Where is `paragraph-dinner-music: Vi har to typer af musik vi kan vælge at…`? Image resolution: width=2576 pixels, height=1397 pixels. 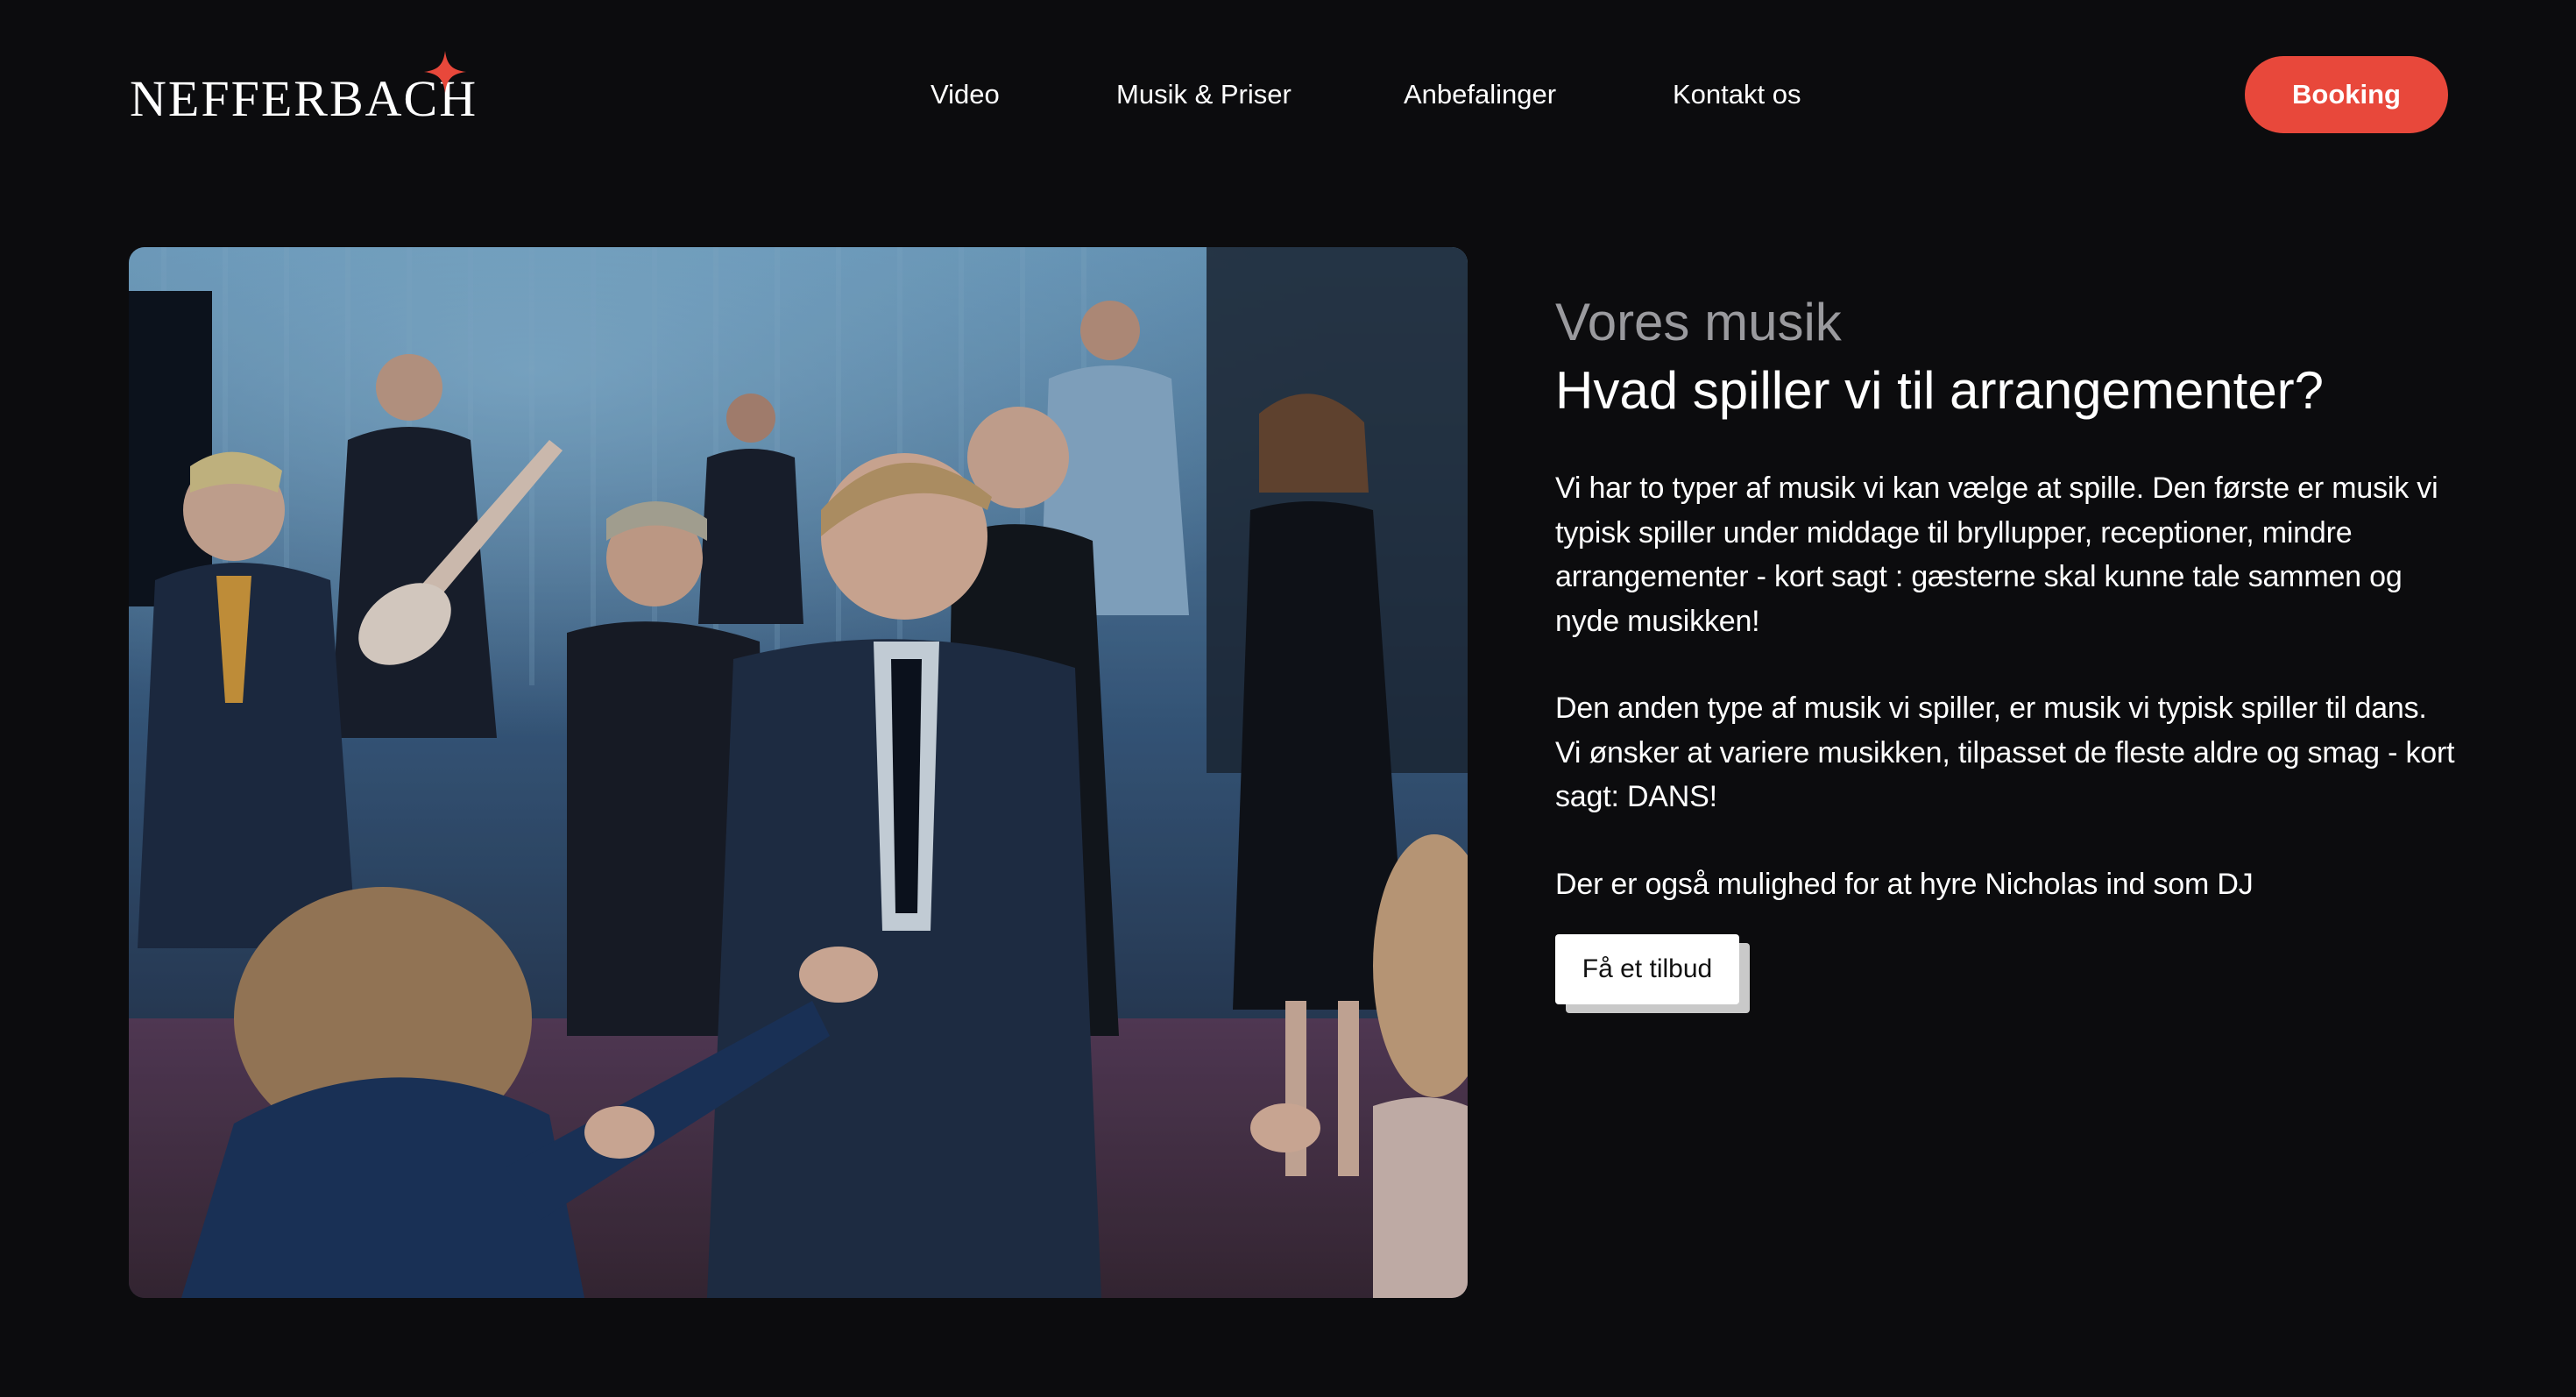 paragraph-dinner-music: Vi har to typer af musik vi kan vælge at… is located at coordinates (1996, 555).